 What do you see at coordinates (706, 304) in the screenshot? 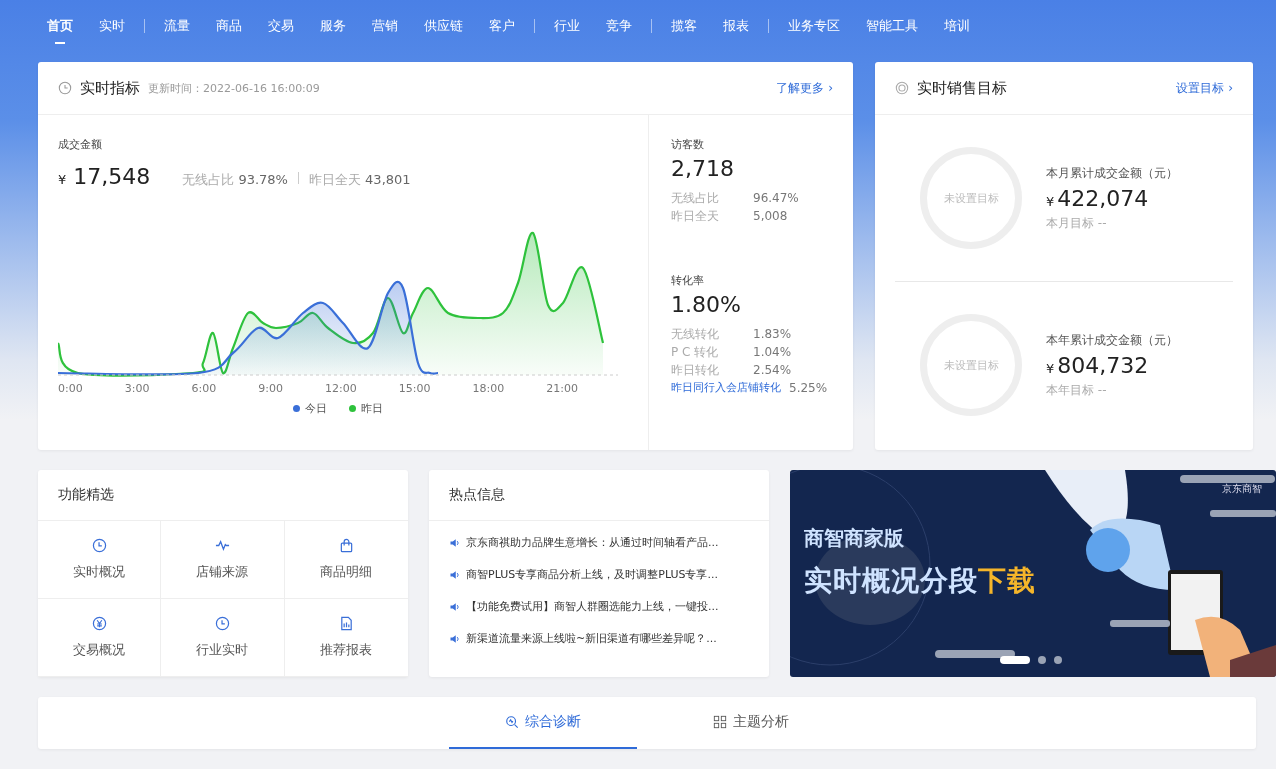
I see `conversion-rate: 1.80%` at bounding box center [706, 304].